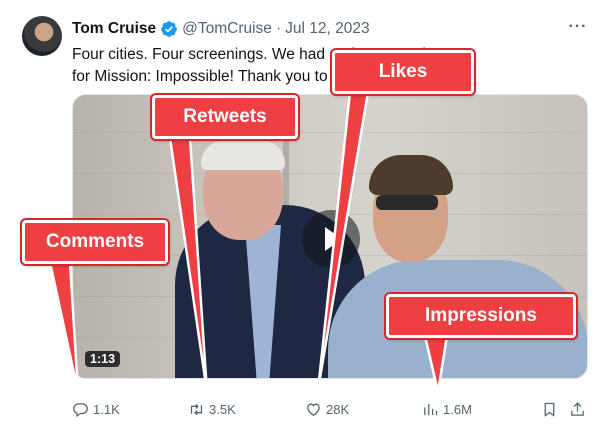  I want to click on reply-count: 1.1K, so click(106, 409).